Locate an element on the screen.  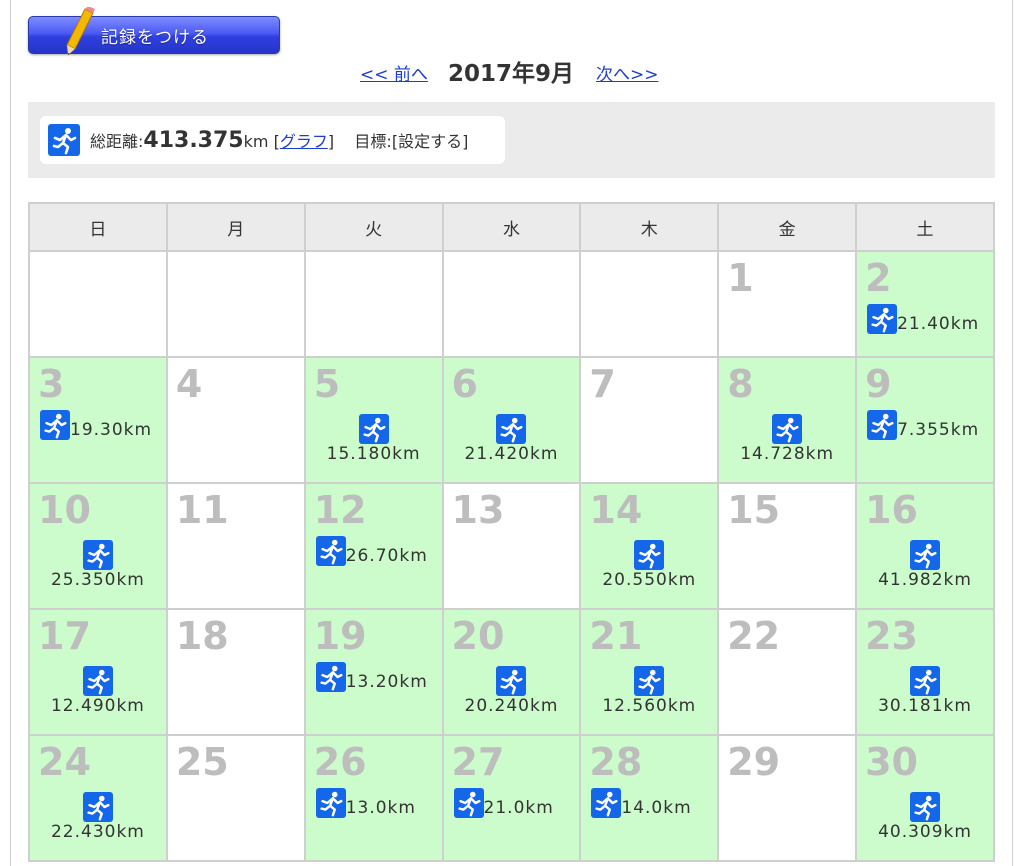
prev-month-link: << 前へ is located at coordinates (394, 72).